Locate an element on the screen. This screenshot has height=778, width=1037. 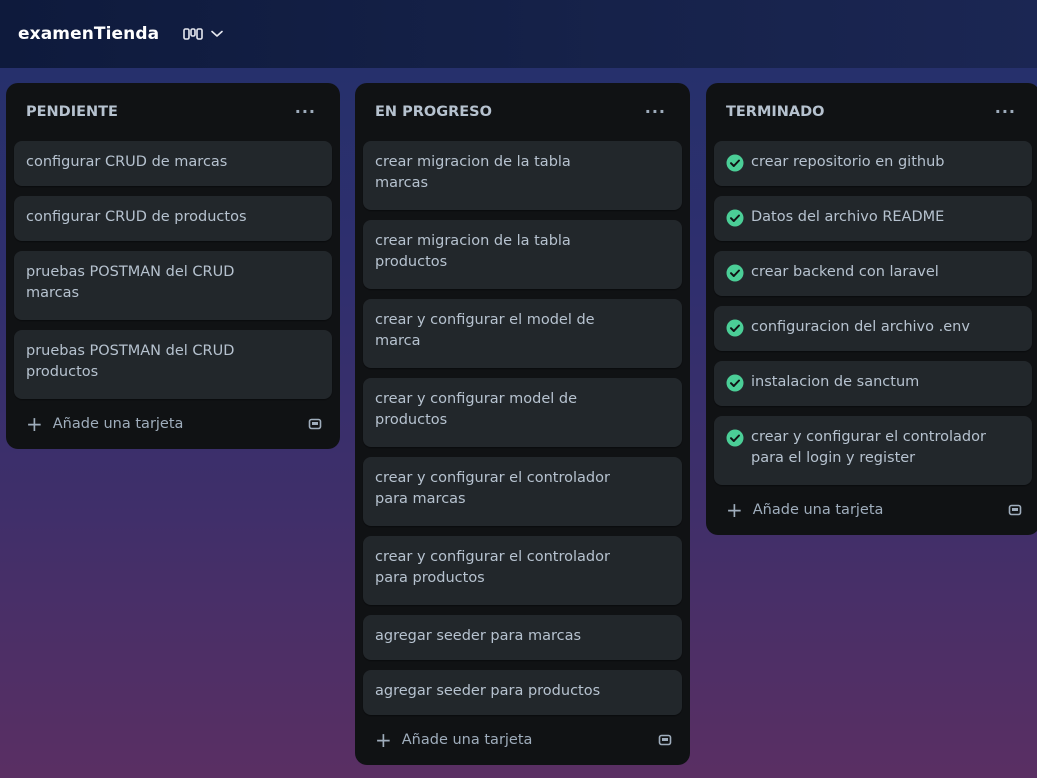
card: configurar CRUD de productos is located at coordinates (173, 218).